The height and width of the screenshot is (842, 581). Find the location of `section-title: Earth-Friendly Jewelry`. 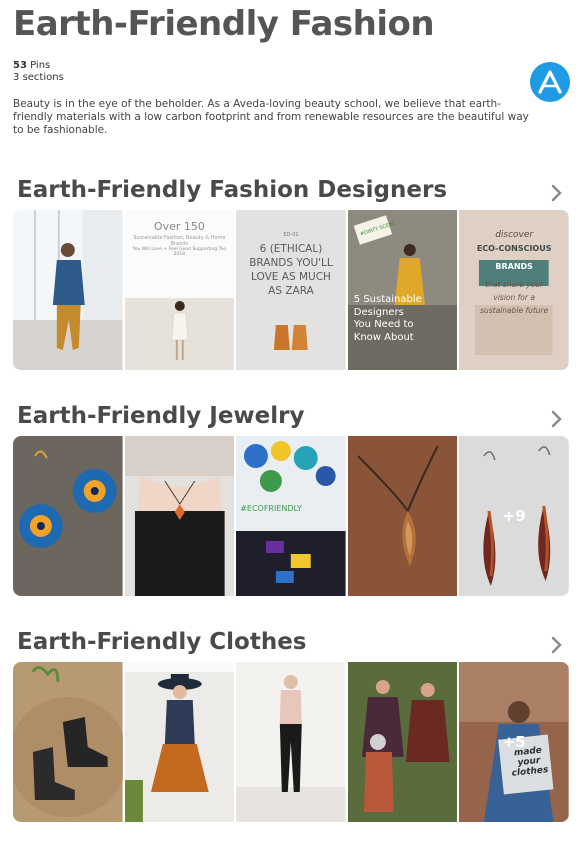

section-title: Earth-Friendly Jewelry is located at coordinates (161, 416).